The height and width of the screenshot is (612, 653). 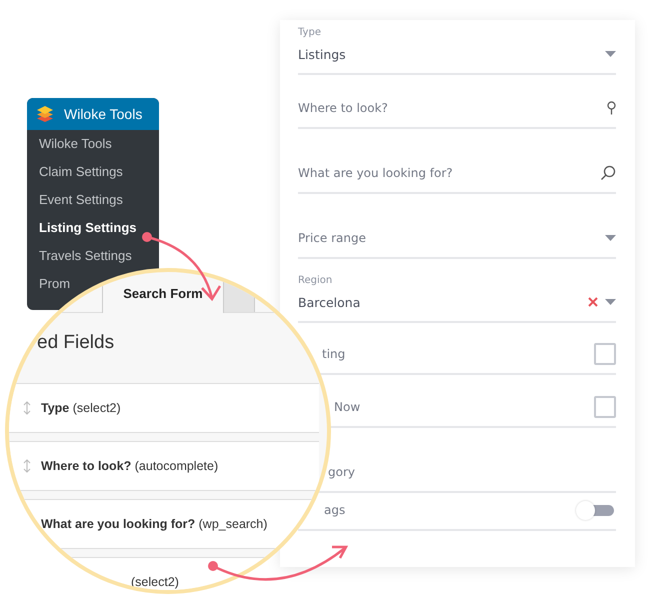 What do you see at coordinates (93, 144) in the screenshot?
I see `menu-item: Wiloke Tools` at bounding box center [93, 144].